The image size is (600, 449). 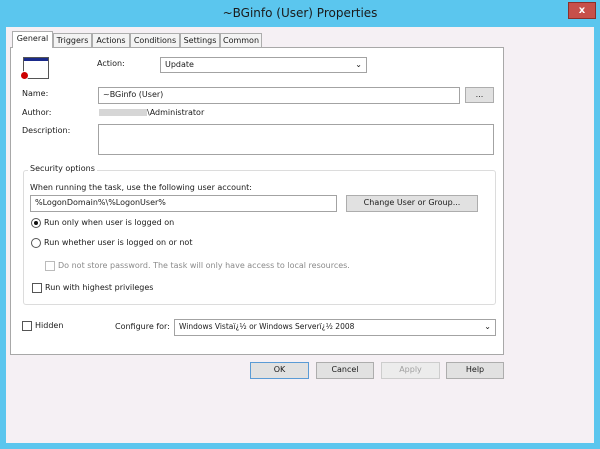 What do you see at coordinates (155, 40) in the screenshot?
I see `tab-conditions: Conditions` at bounding box center [155, 40].